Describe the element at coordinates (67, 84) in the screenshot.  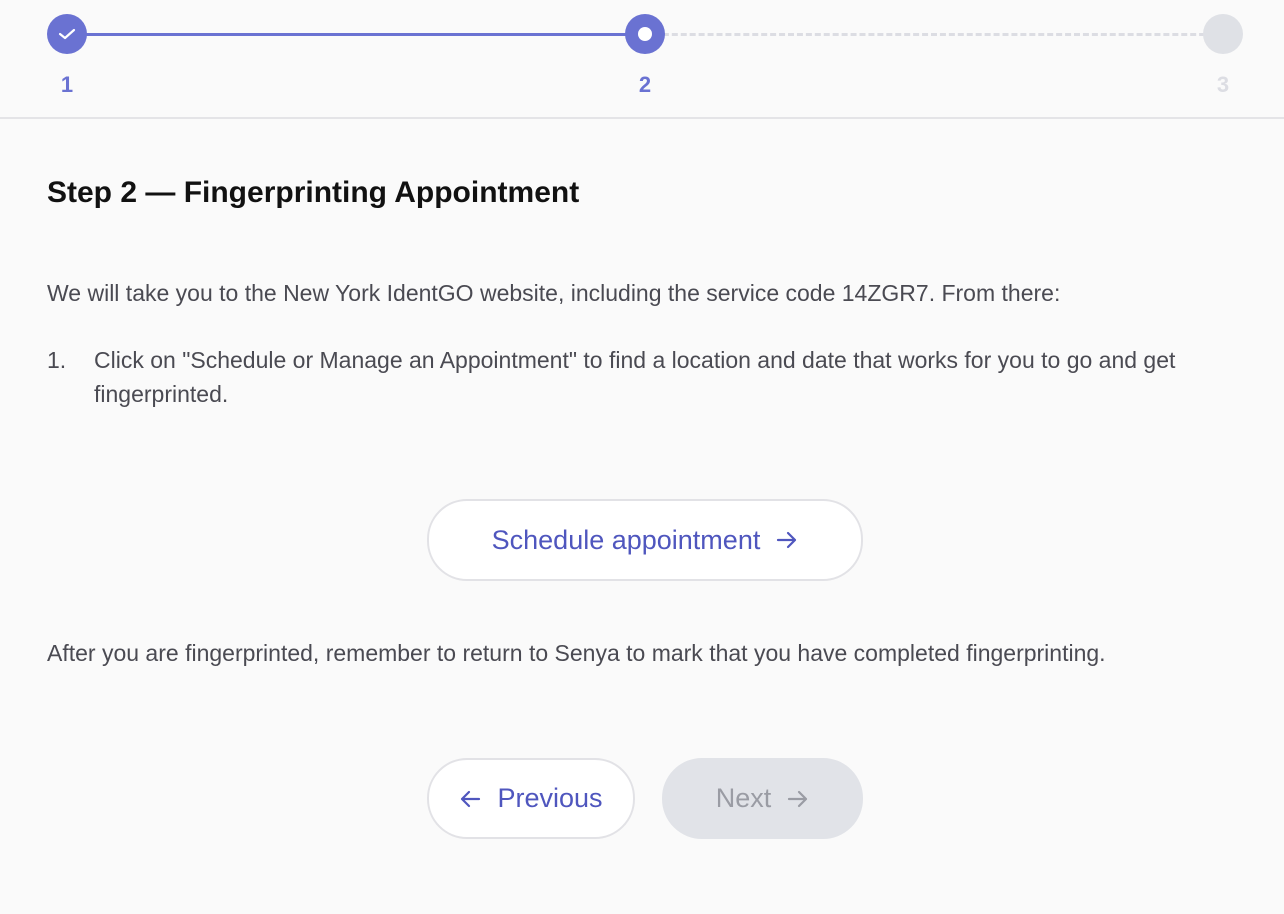
I see `step-1-label: 1` at that location.